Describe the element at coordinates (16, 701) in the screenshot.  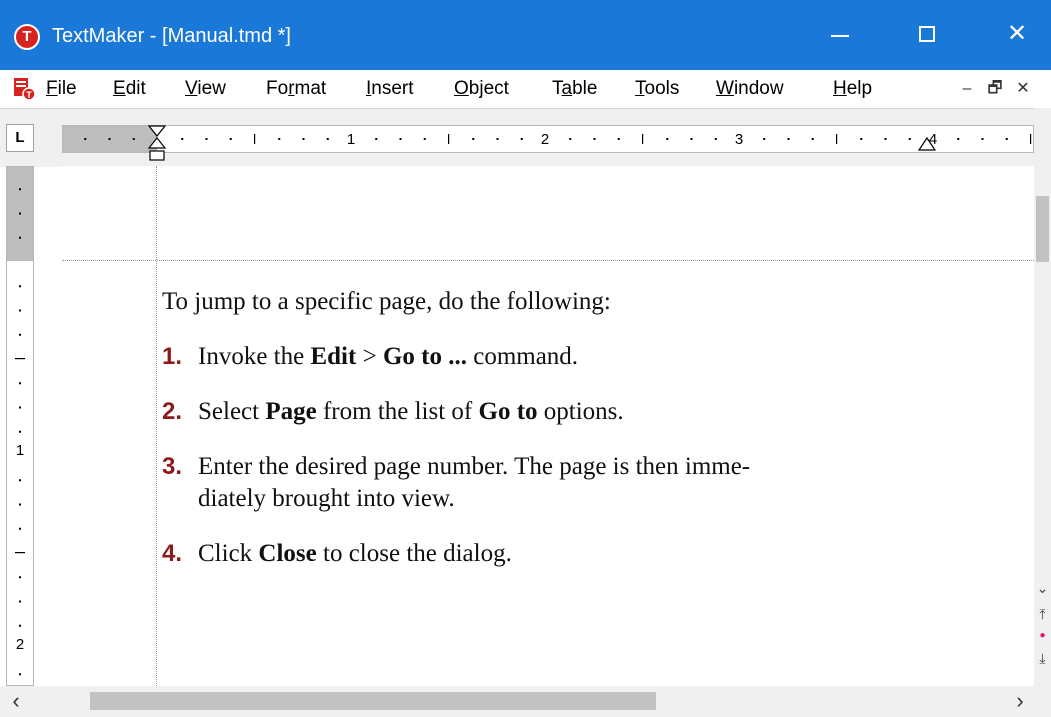
I see `scroll-left-icon: ‹` at that location.